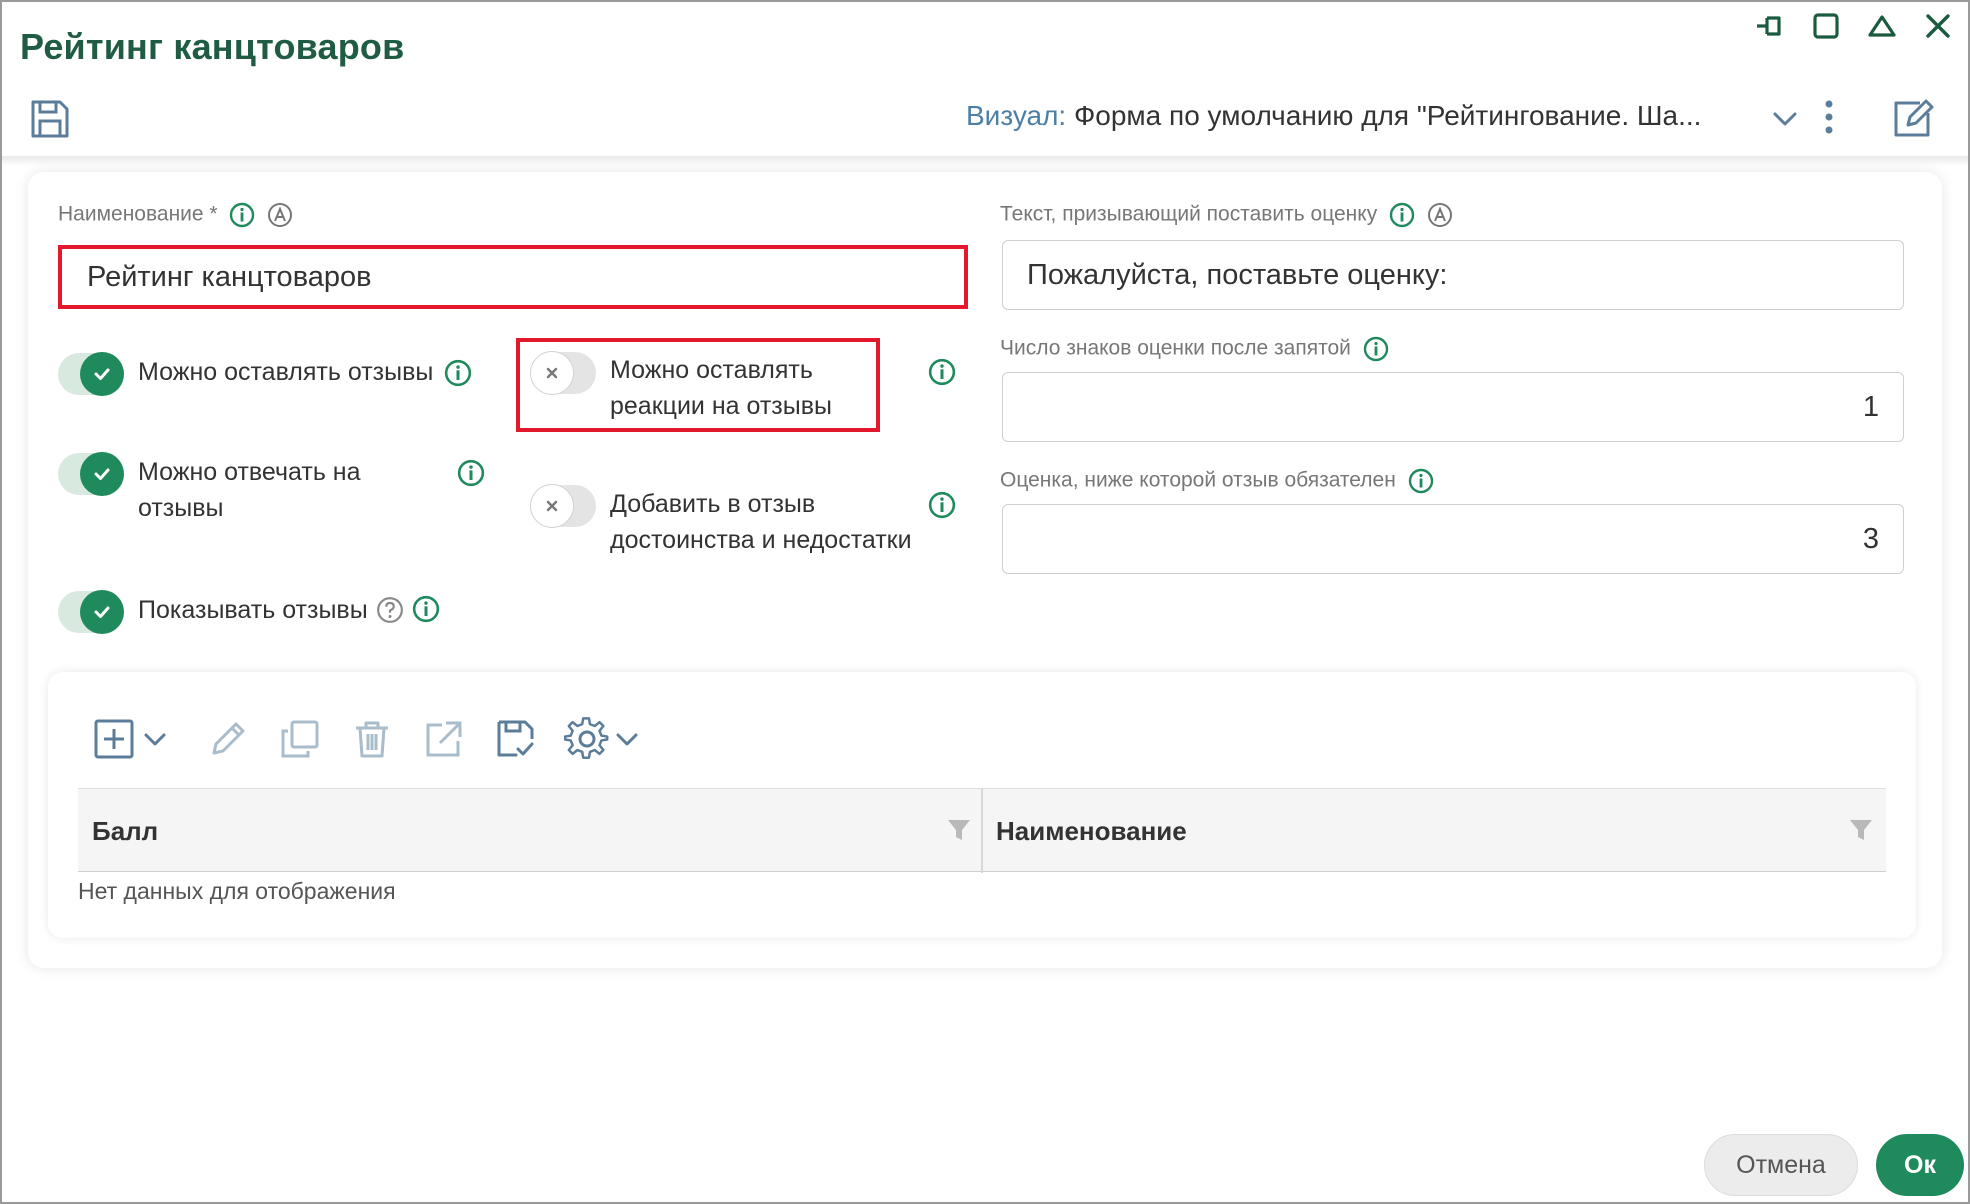  I want to click on allow-reviews-label: Можно оставлять отзывы, so click(286, 372).